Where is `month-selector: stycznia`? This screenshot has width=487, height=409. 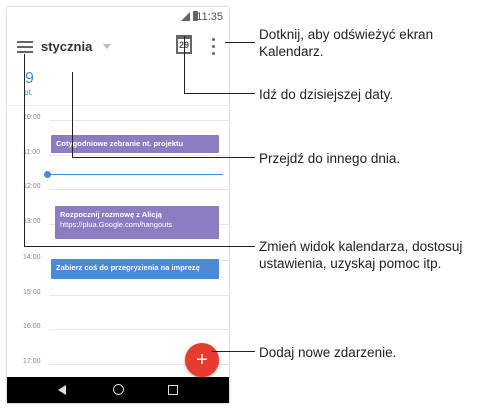 month-selector: stycznia is located at coordinates (66, 46).